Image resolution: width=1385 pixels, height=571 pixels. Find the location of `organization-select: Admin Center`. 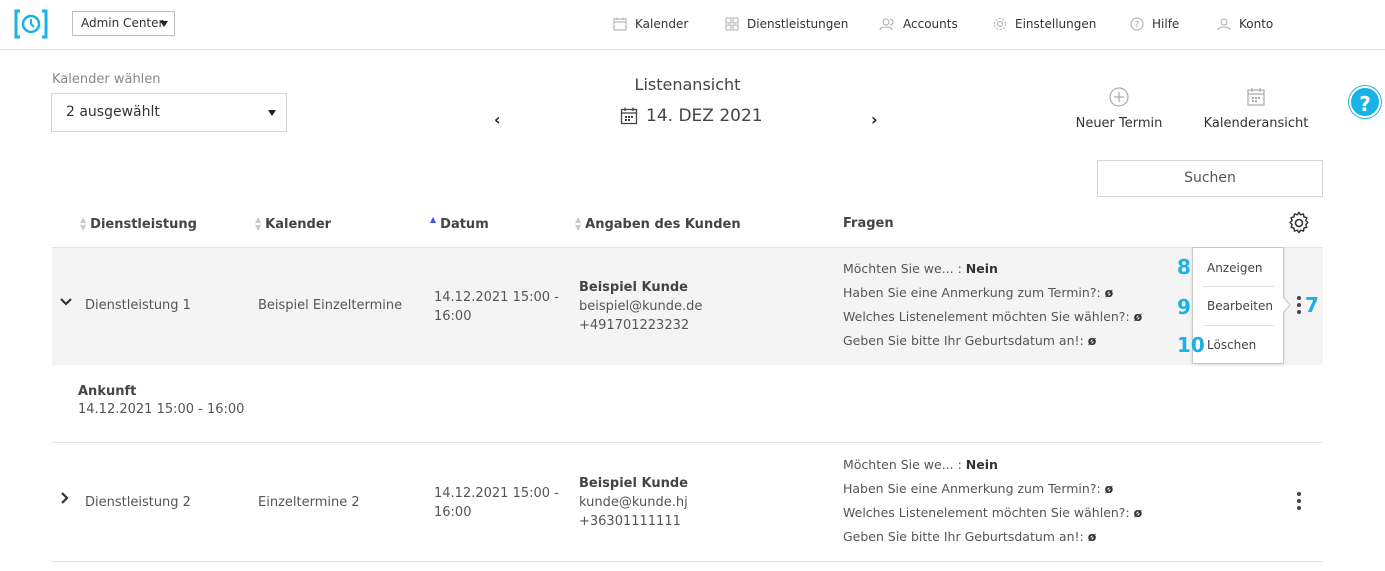

organization-select: Admin Center is located at coordinates (123, 23).